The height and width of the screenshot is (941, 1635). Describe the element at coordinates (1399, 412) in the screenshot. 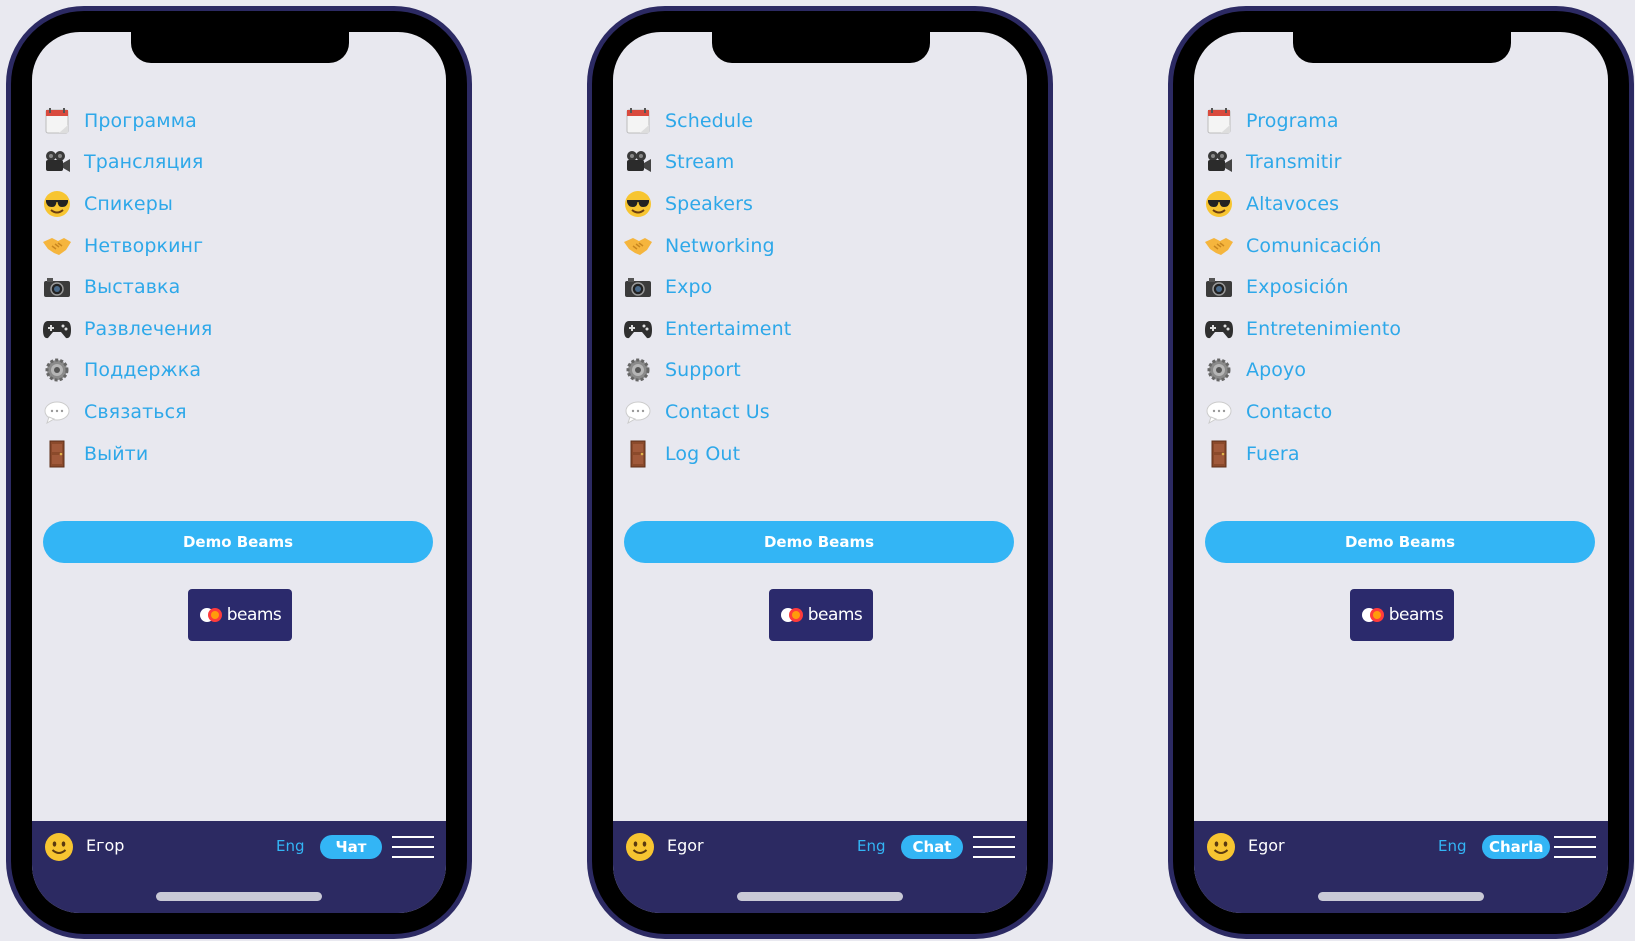

I see `menu-item-contact: Contacto` at that location.